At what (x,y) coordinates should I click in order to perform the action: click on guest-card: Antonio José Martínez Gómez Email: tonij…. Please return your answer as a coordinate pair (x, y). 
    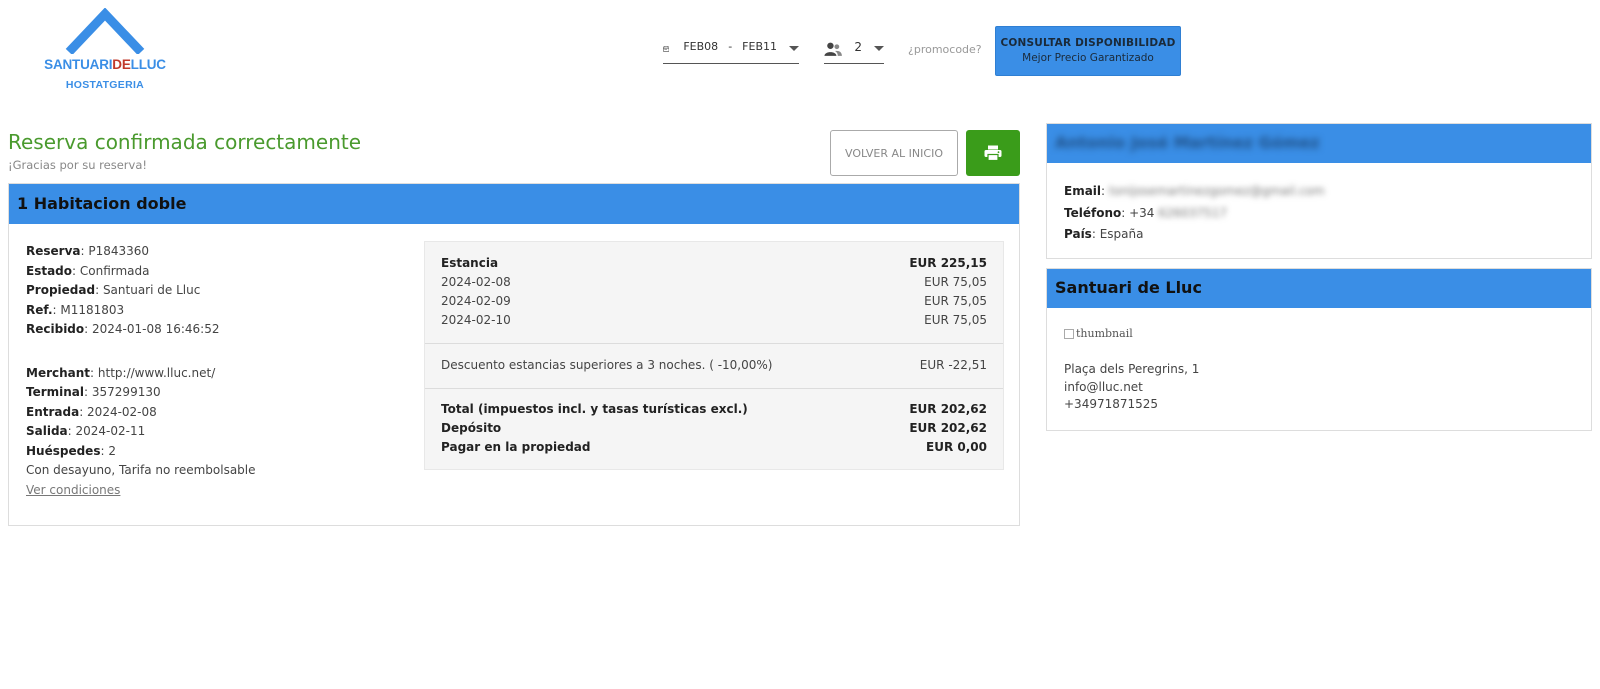
    Looking at the image, I should click on (1319, 191).